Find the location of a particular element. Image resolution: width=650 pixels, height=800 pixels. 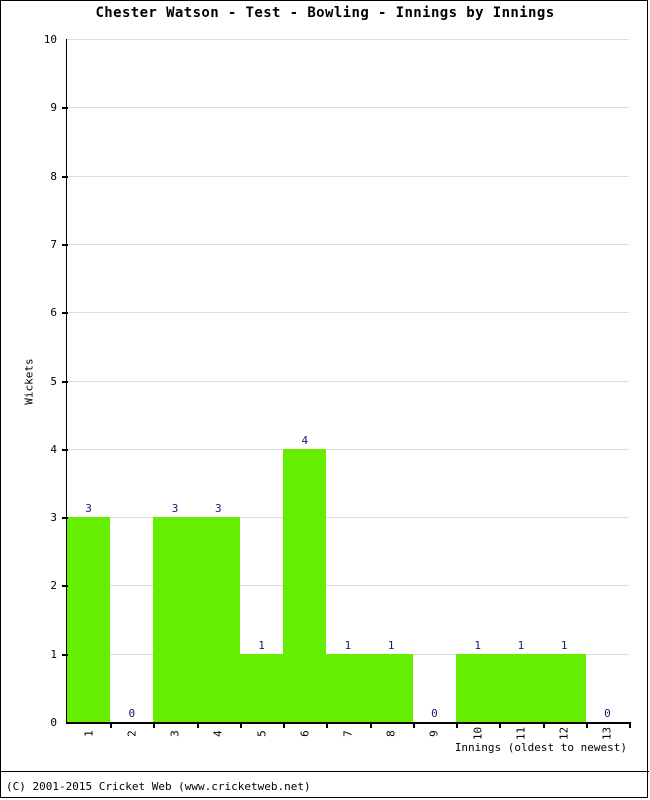

x-axis-label: 6 is located at coordinates (305, 733).